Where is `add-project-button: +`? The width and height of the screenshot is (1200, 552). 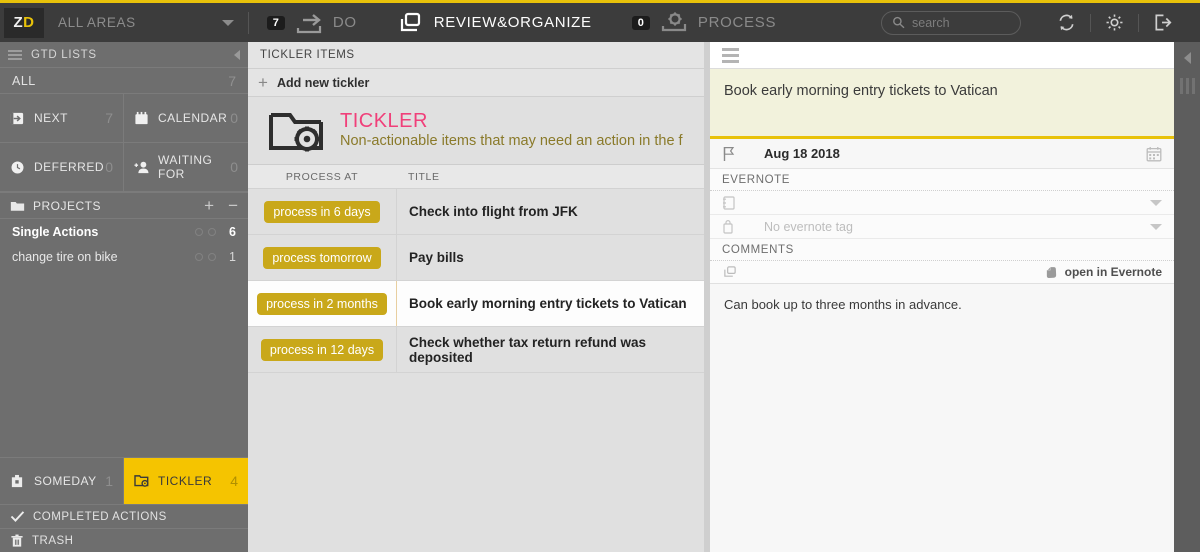
add-project-button: + is located at coordinates (209, 205).